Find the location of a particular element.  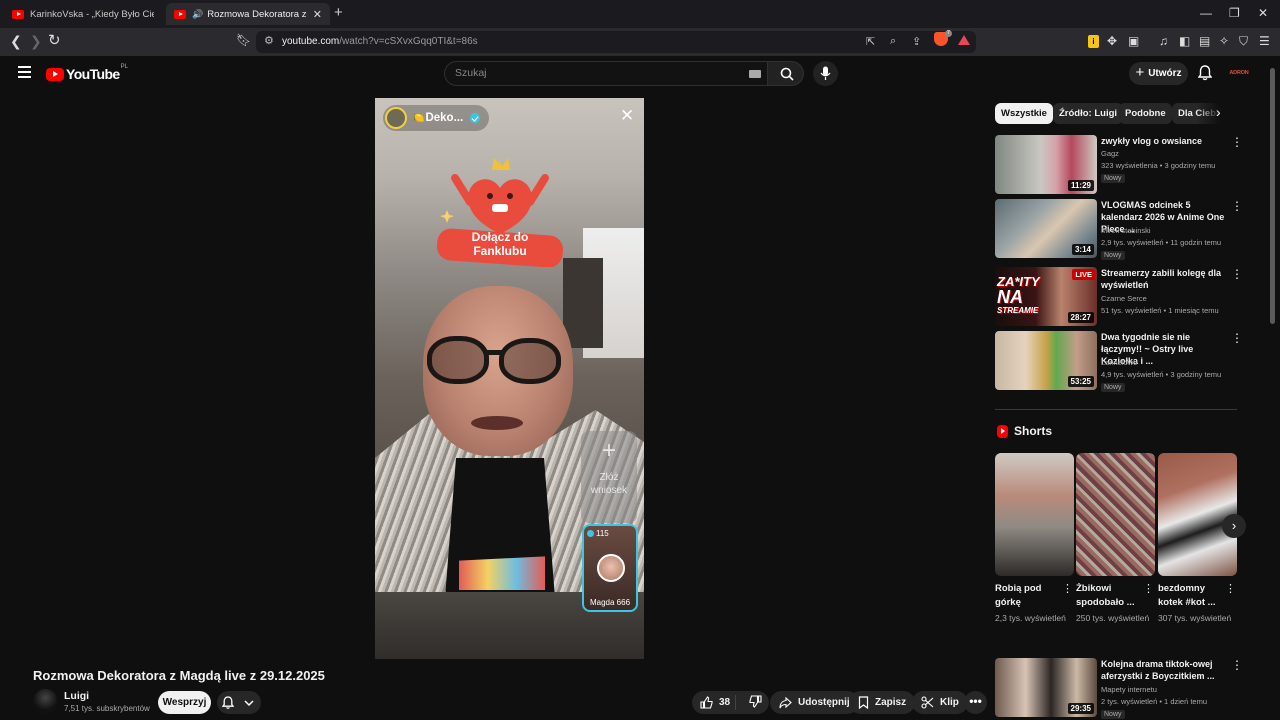

overlay-close-icon: ✕ is located at coordinates (627, 116).